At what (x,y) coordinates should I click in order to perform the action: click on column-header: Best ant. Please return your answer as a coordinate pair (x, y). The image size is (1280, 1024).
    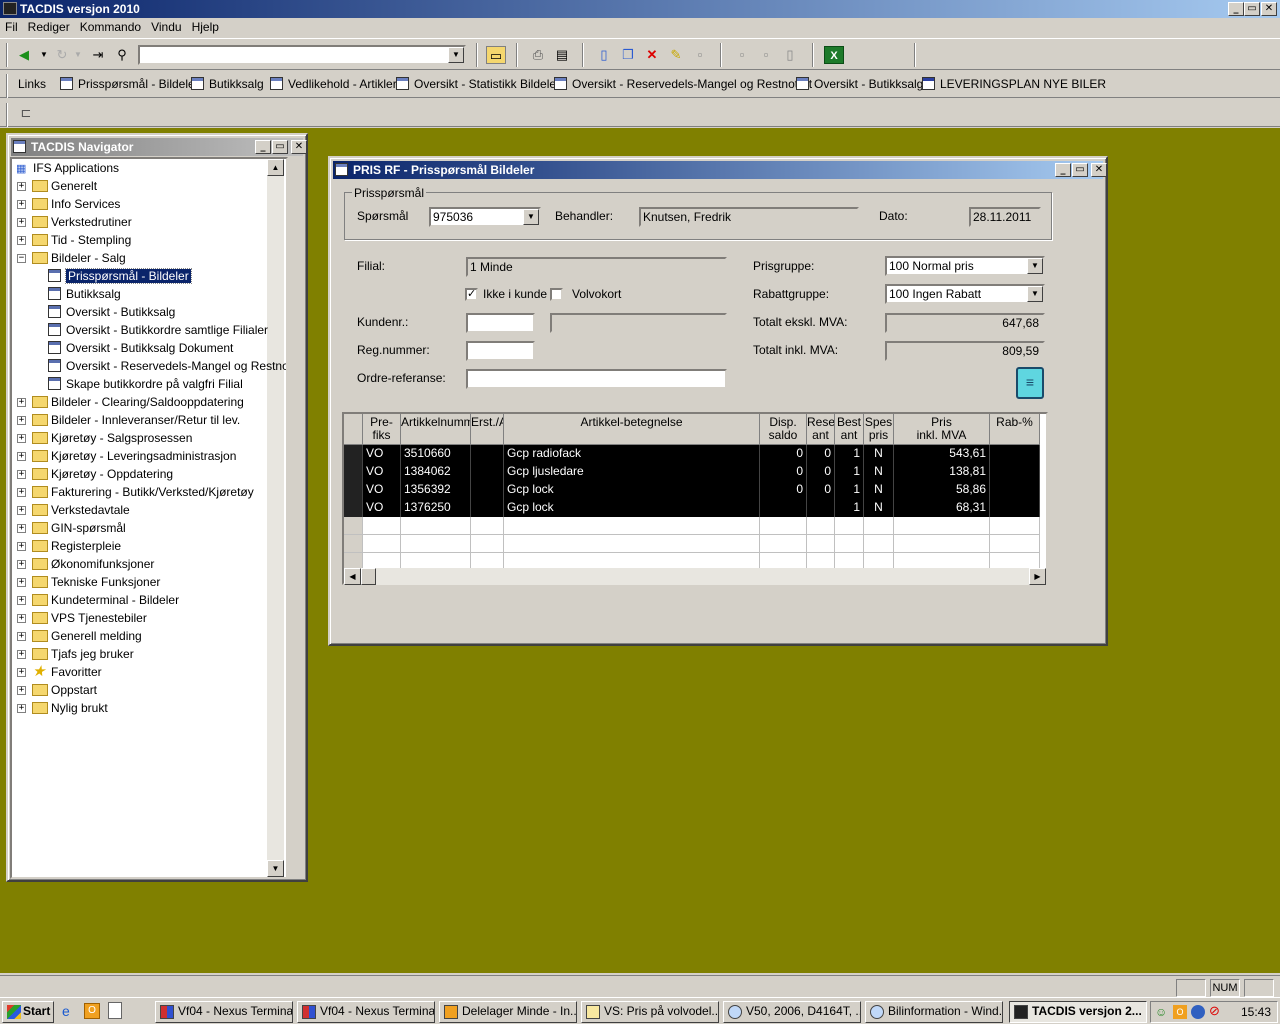
    Looking at the image, I should click on (849, 429).